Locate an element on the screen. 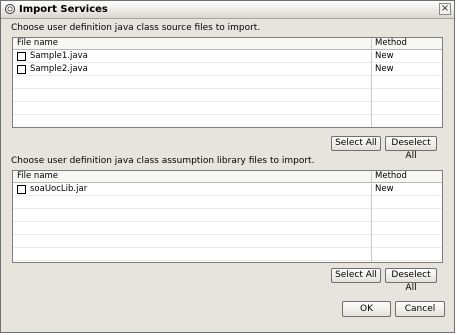 This screenshot has width=457, height=335. close-icon: × is located at coordinates (445, 8).